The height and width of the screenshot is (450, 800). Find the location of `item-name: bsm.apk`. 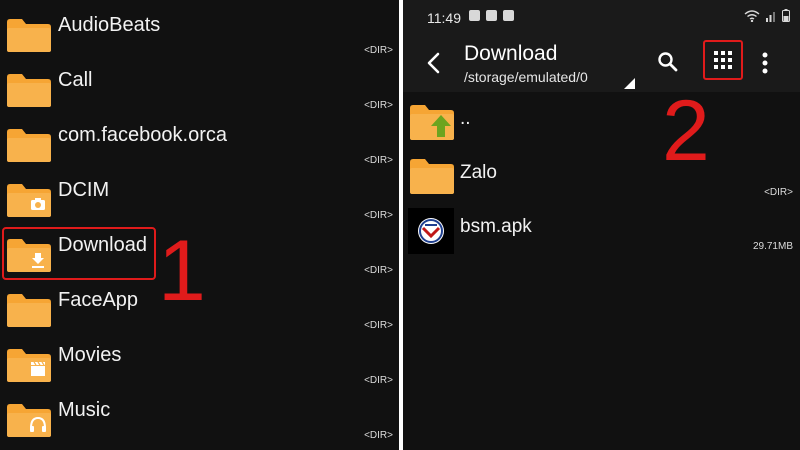

item-name: bsm.apk is located at coordinates (496, 226).